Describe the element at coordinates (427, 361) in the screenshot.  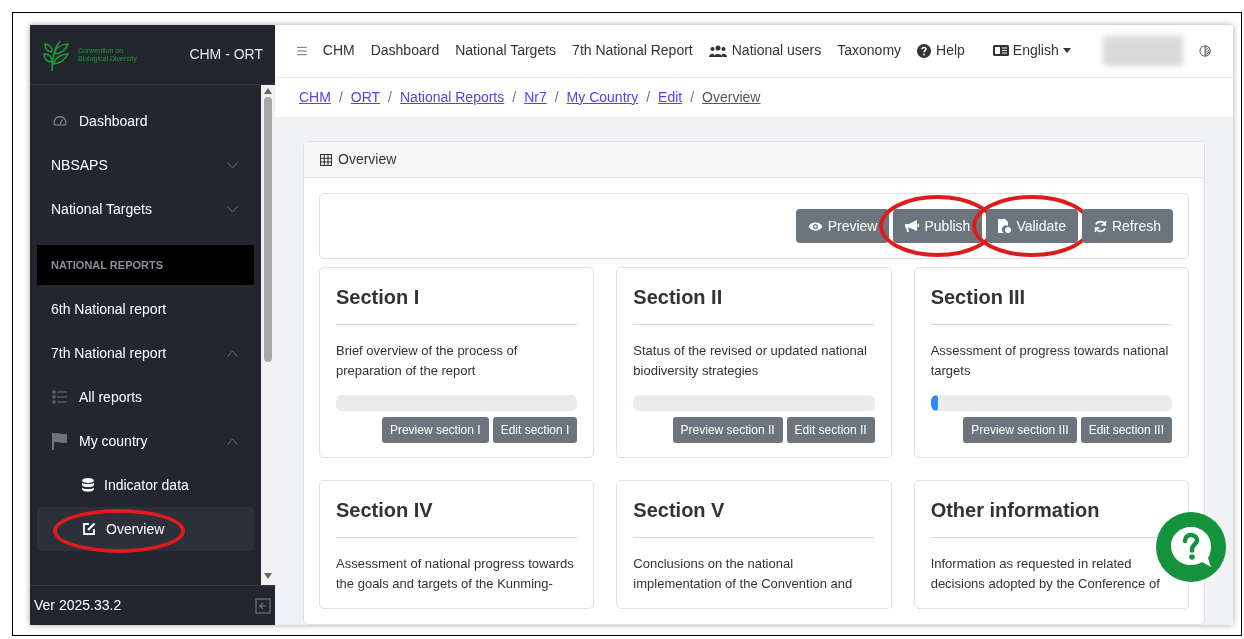
I see `section-description: Brief overview of the process of preparation of the report` at that location.